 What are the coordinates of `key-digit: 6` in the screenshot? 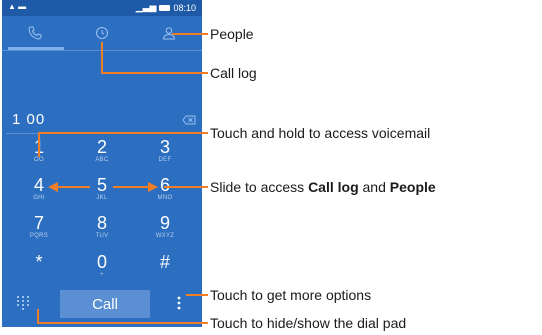 It's located at (164, 185).